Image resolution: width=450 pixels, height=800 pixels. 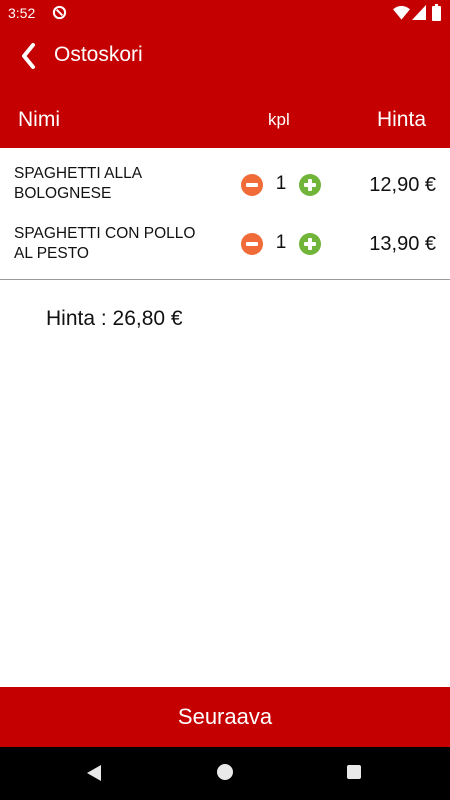 I want to click on item-price: 13,90 €, so click(x=402, y=244).